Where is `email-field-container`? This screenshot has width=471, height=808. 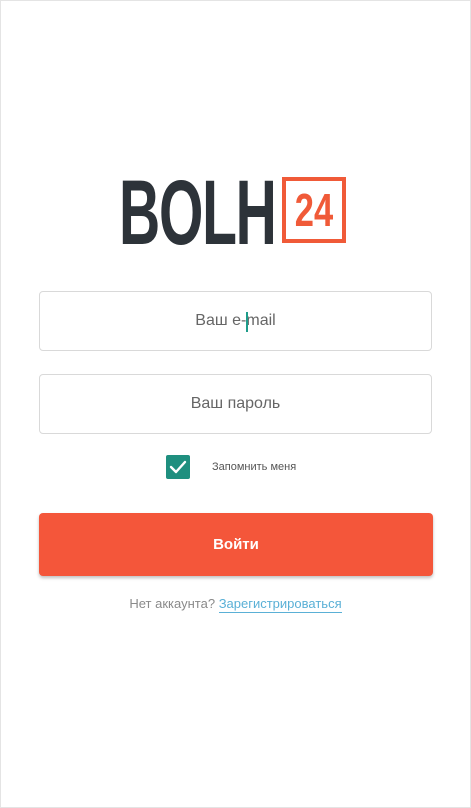
email-field-container is located at coordinates (235, 321).